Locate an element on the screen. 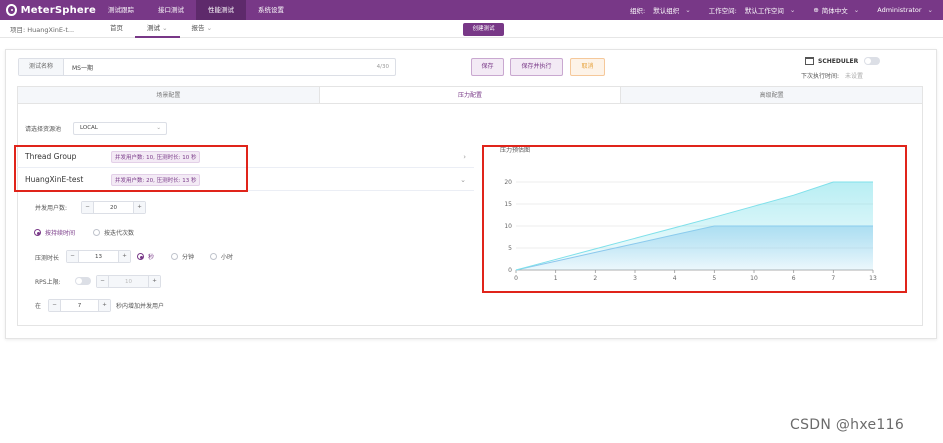  tab-pressure-config: 压力配置 is located at coordinates (470, 95).